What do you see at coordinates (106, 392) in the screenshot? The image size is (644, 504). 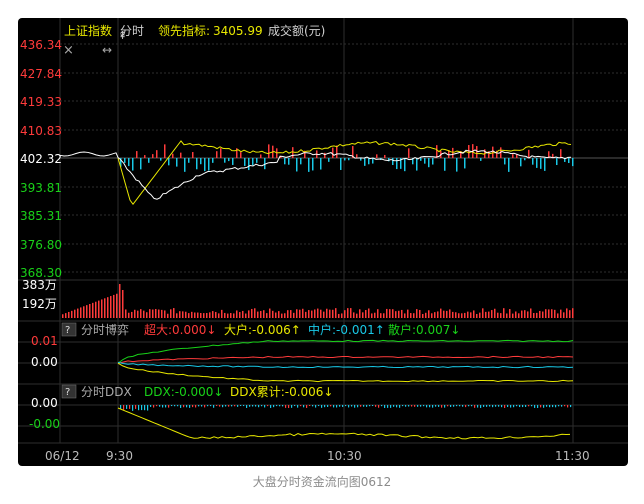 I see `ddx-title: 分时DDX` at bounding box center [106, 392].